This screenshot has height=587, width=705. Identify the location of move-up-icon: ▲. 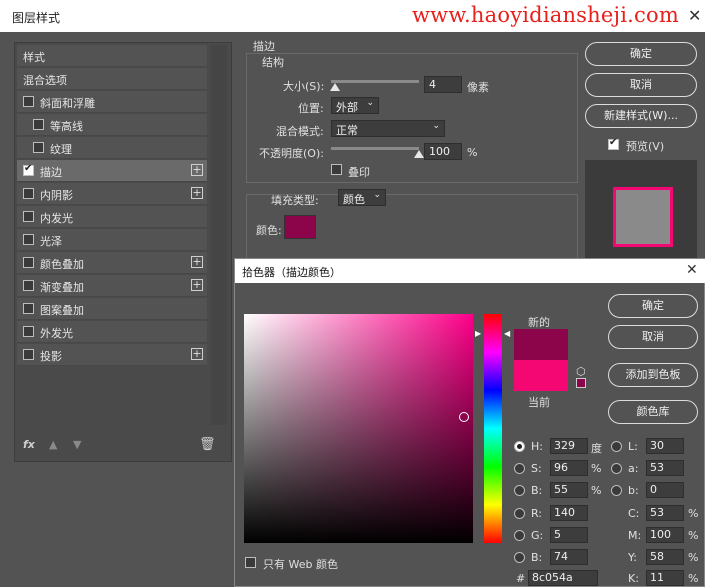
(53, 444).